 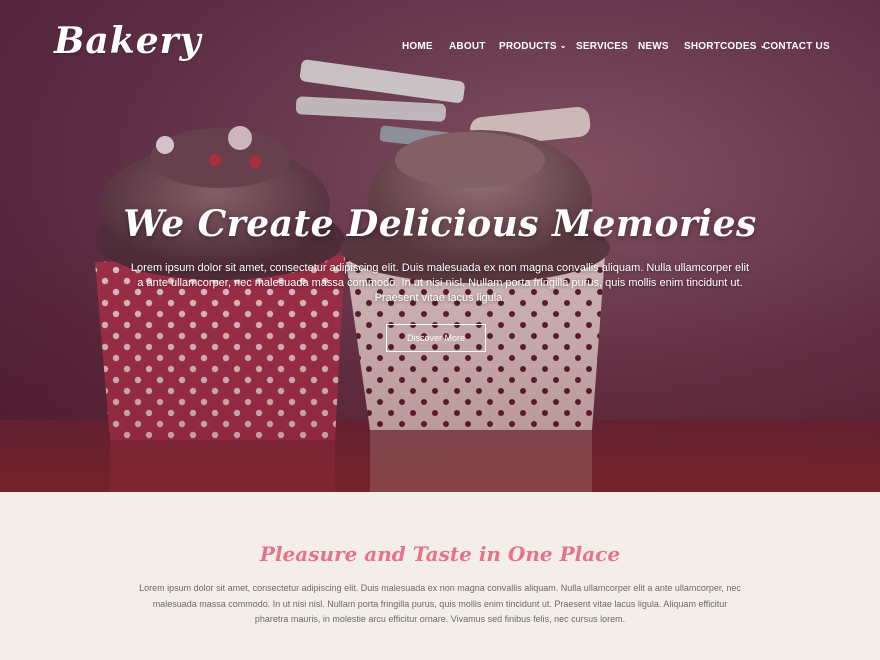 What do you see at coordinates (436, 338) in the screenshot?
I see `discover-more-button: Discover More` at bounding box center [436, 338].